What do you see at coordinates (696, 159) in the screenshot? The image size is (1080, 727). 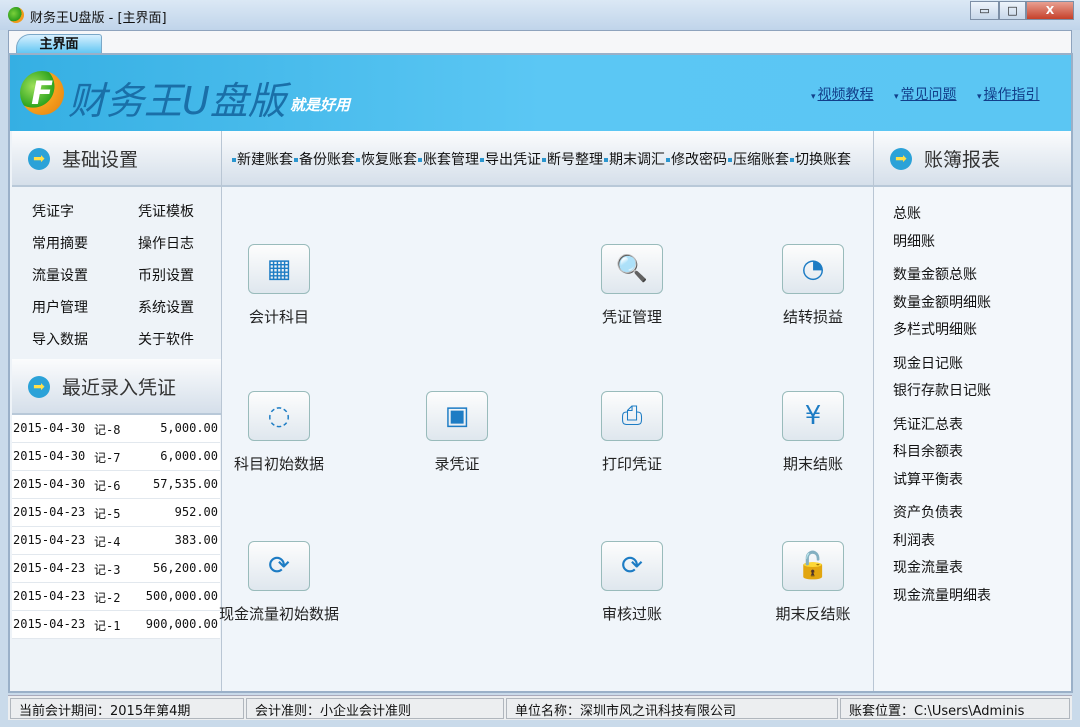 I see `toolbar-item: 修改密码` at bounding box center [696, 159].